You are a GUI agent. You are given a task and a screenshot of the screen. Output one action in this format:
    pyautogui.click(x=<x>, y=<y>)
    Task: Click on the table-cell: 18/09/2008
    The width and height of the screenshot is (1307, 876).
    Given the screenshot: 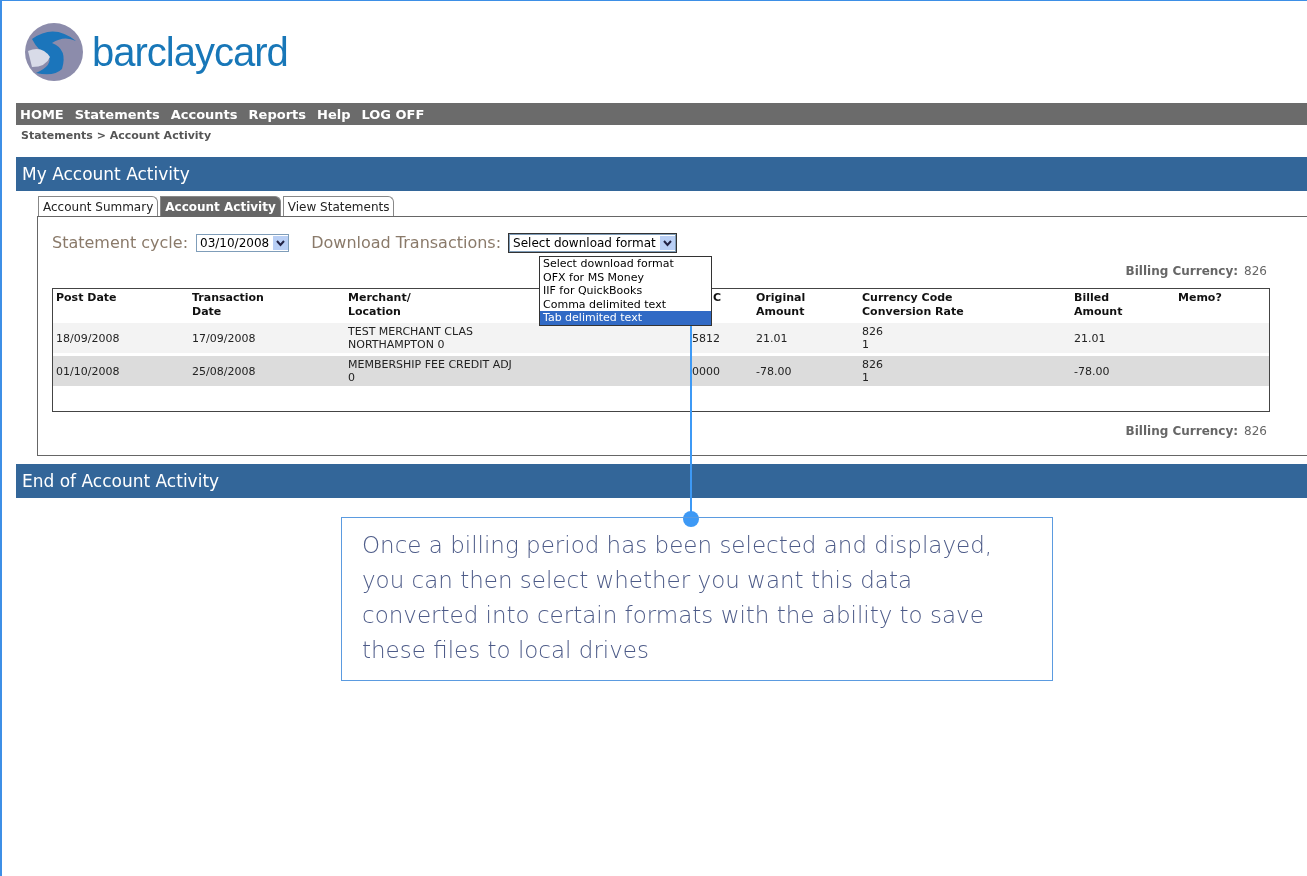 What is the action you would take?
    pyautogui.click(x=88, y=338)
    